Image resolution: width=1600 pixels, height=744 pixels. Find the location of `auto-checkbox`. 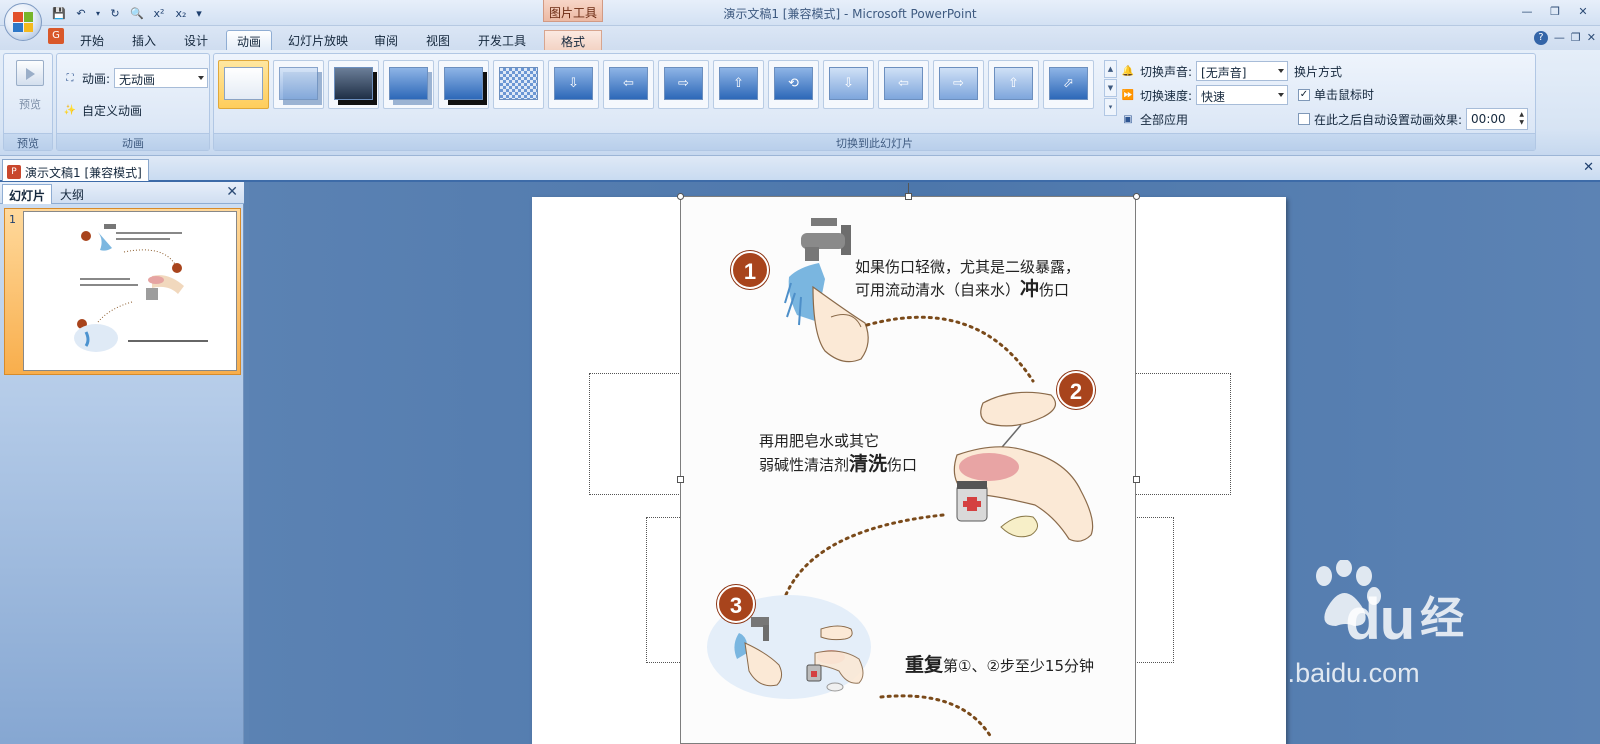

auto-checkbox is located at coordinates (1304, 119).